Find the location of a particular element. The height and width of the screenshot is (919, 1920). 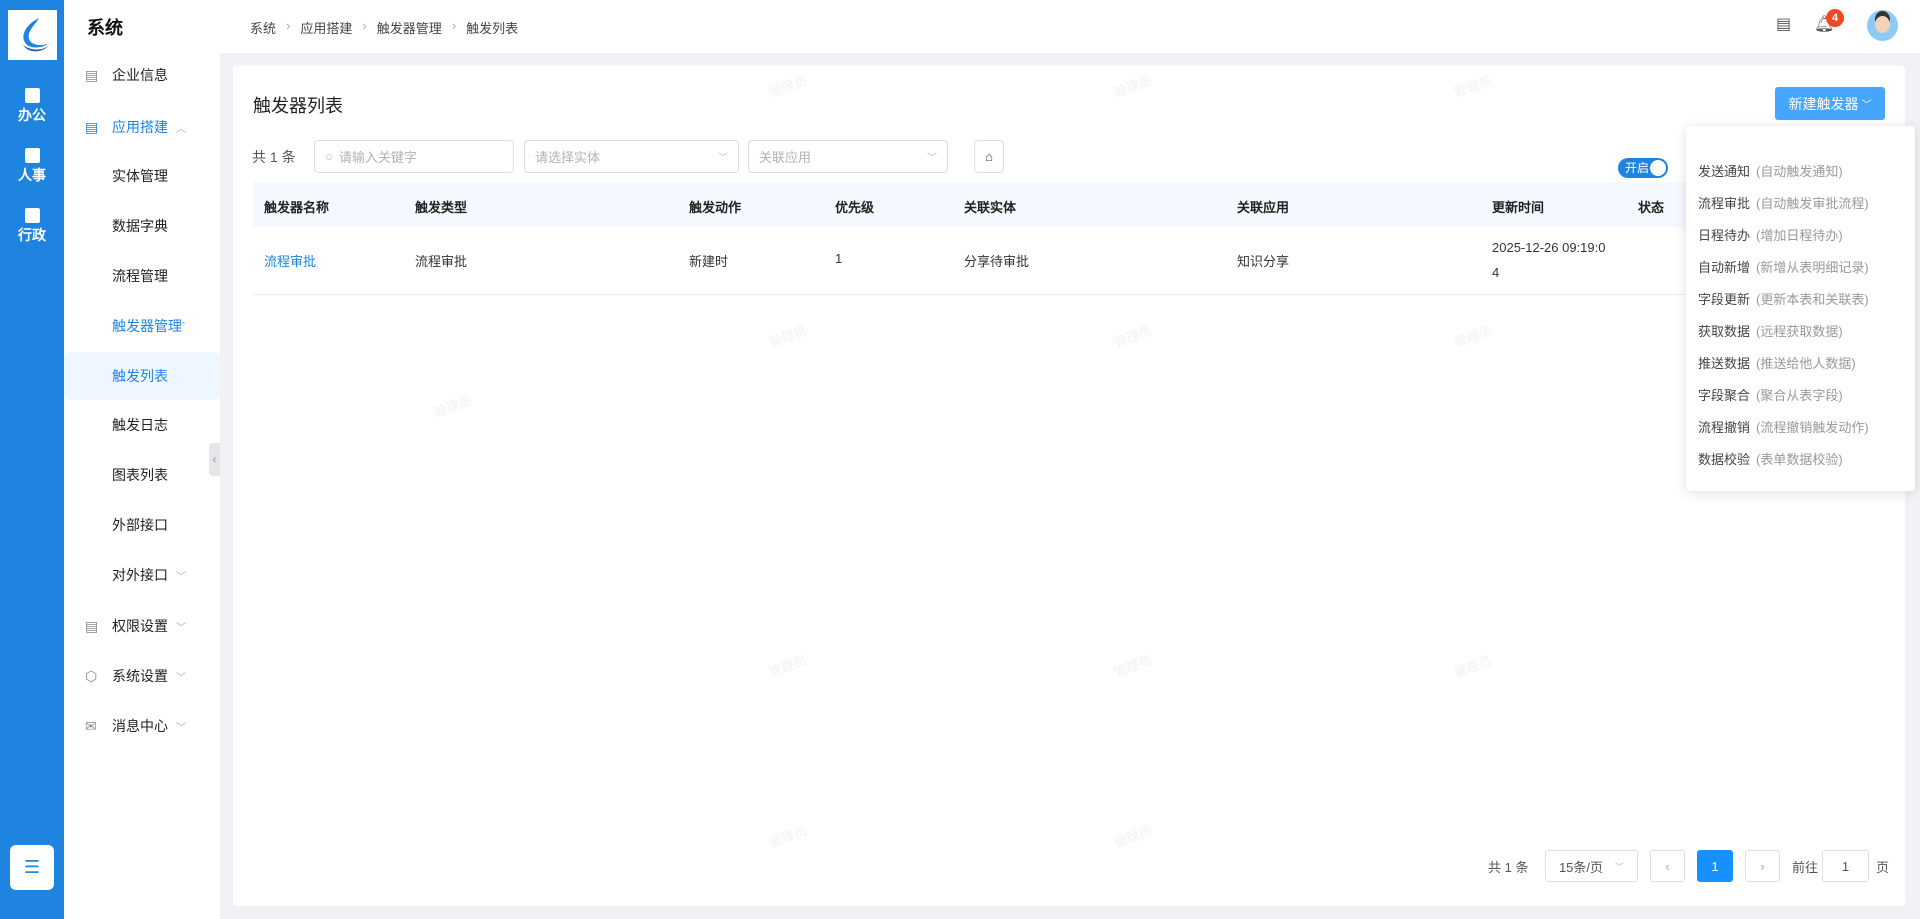

item-desc: (自动触发审批流程) is located at coordinates (1812, 203).